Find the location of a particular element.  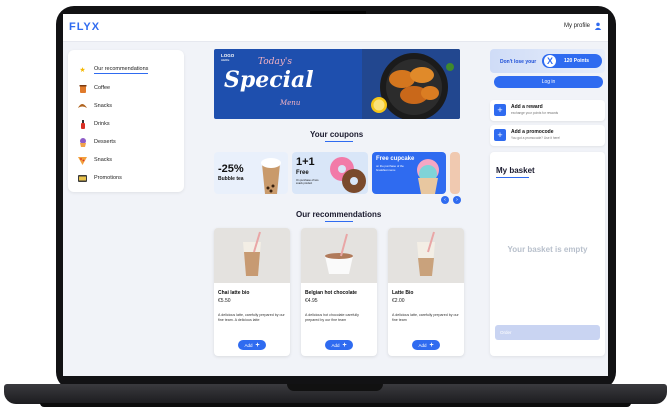

laptop-hinge-dip is located at coordinates (335, 387).